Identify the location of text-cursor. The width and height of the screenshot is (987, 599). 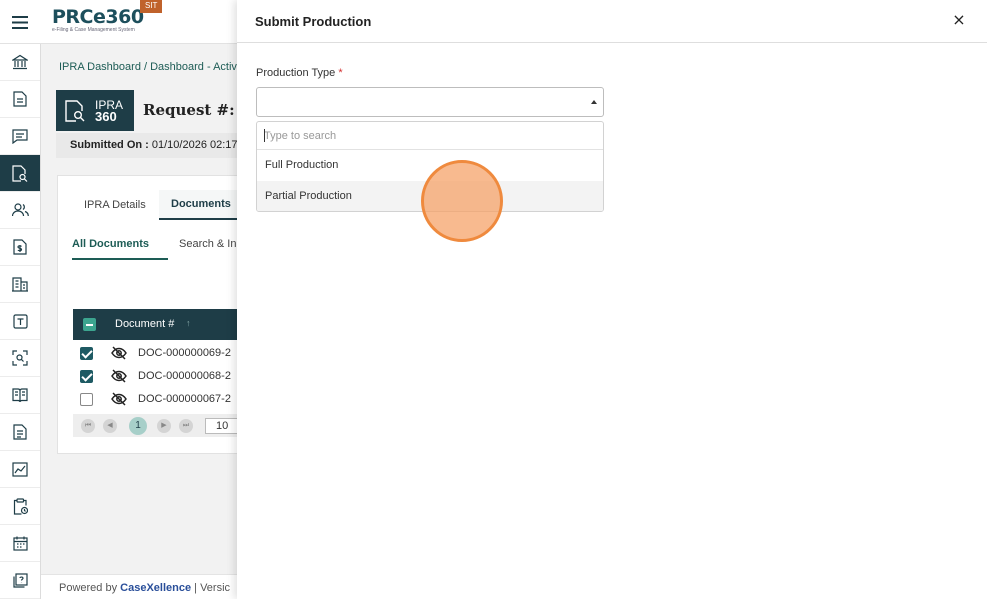
(264, 135).